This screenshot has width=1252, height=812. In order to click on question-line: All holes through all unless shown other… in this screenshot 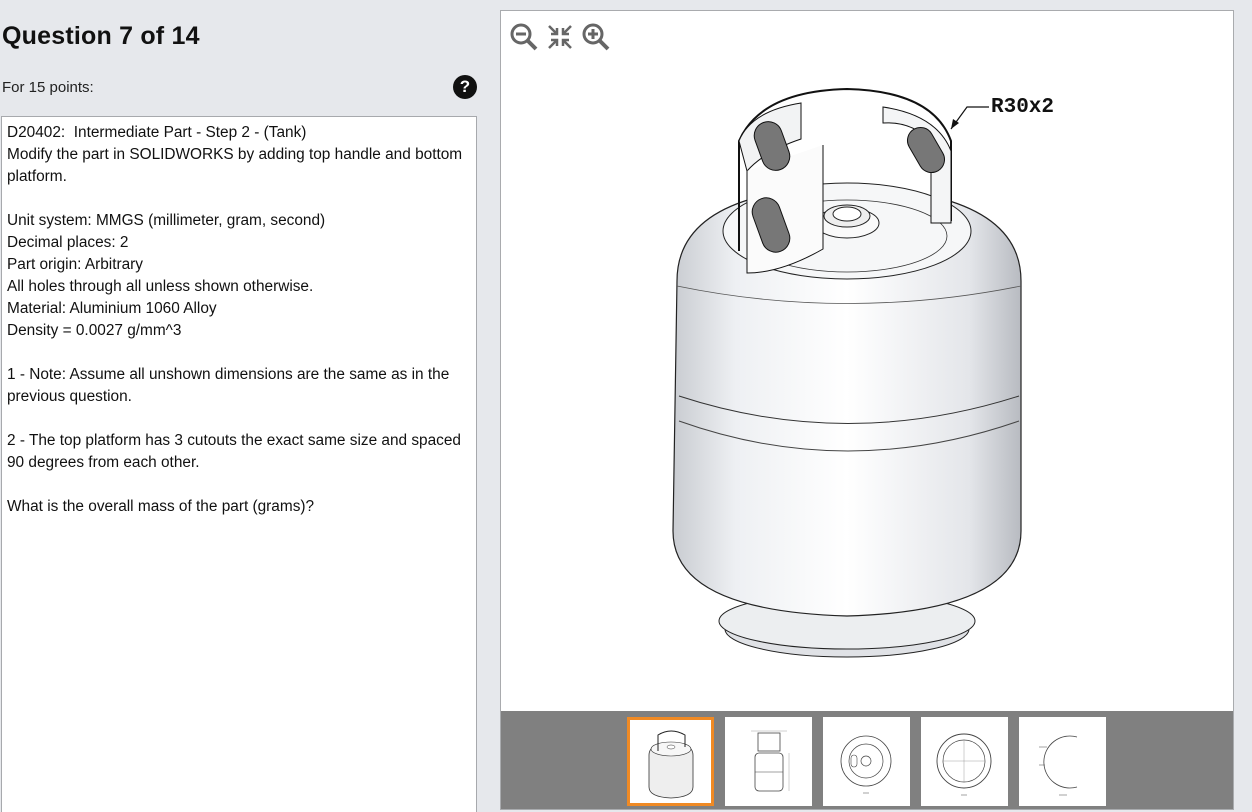, I will do `click(160, 286)`.